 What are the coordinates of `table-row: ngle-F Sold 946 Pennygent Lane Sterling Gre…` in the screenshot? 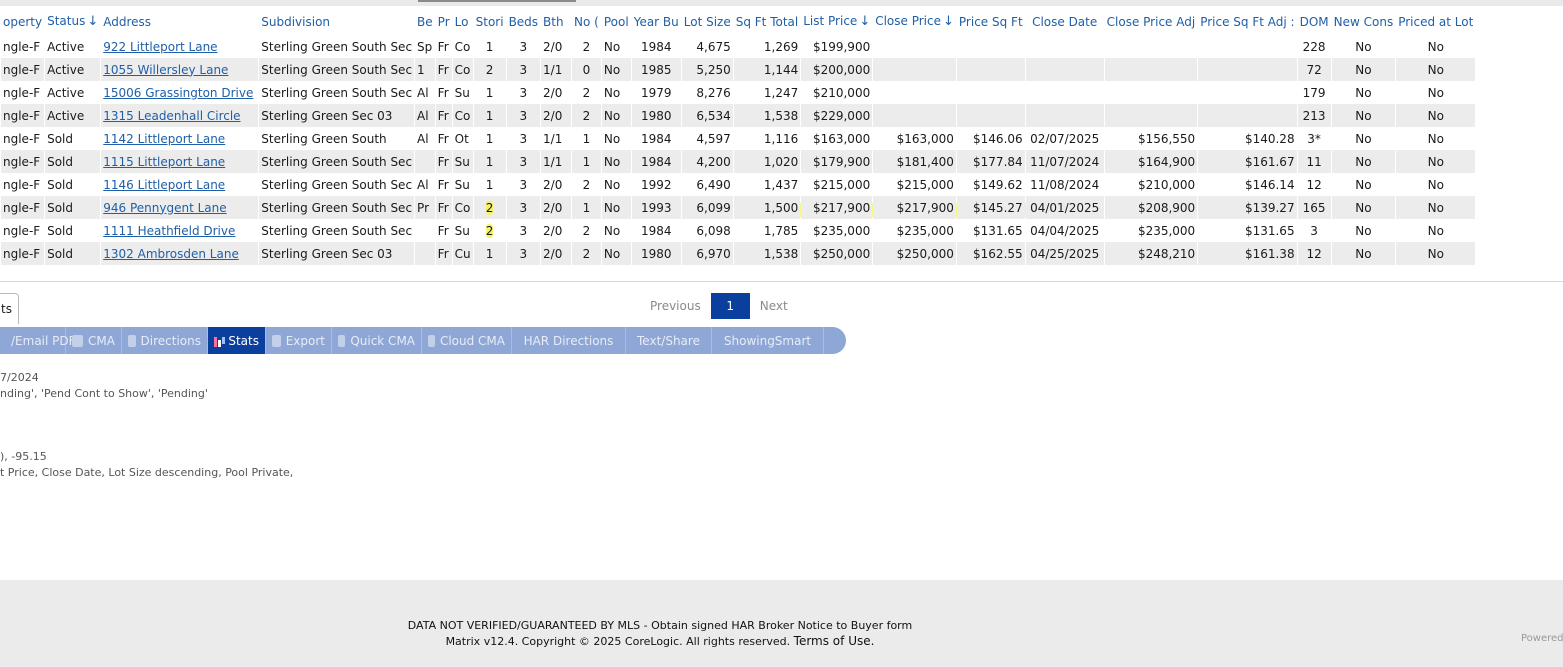 It's located at (738, 207).